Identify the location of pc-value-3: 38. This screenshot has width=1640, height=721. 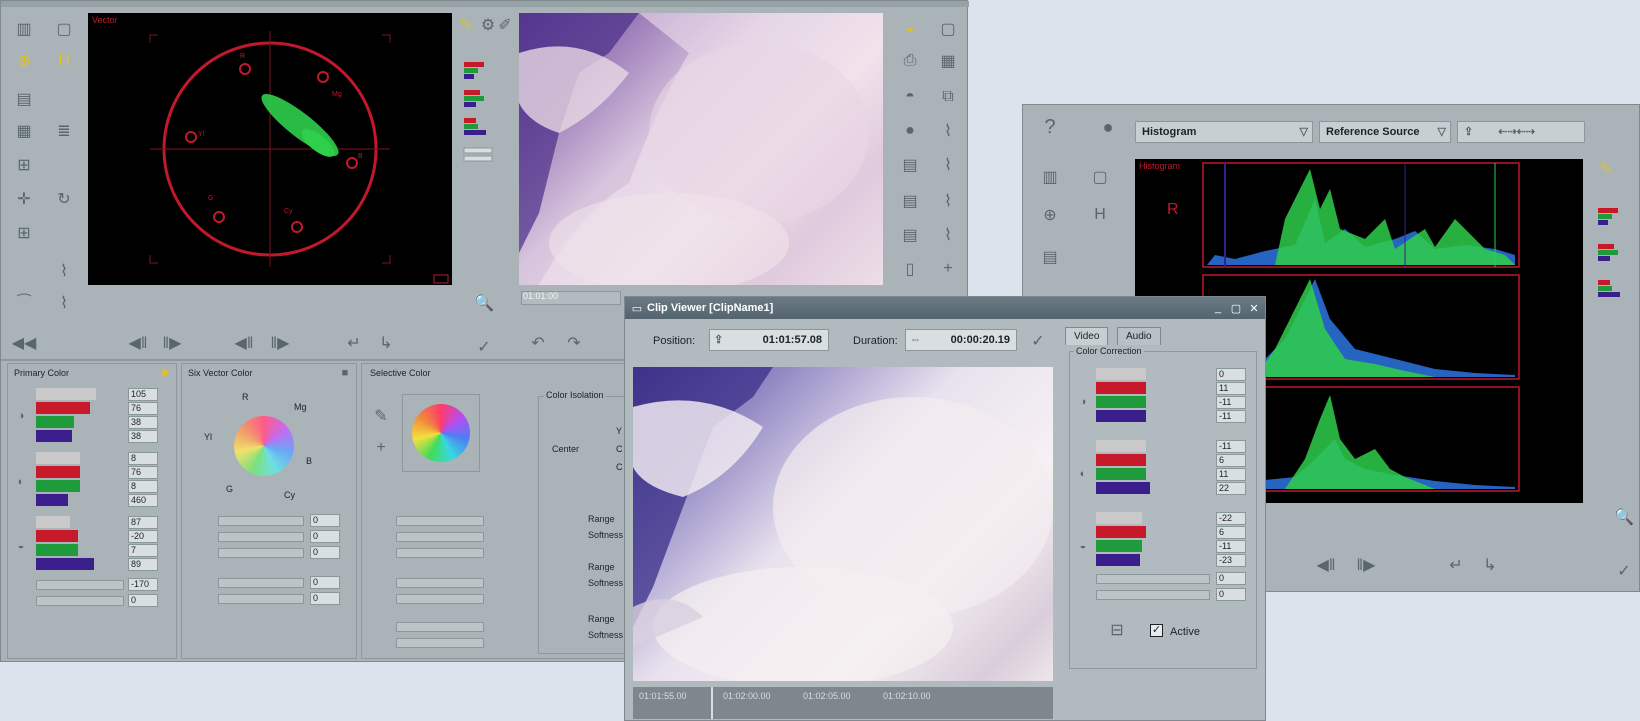
(143, 422).